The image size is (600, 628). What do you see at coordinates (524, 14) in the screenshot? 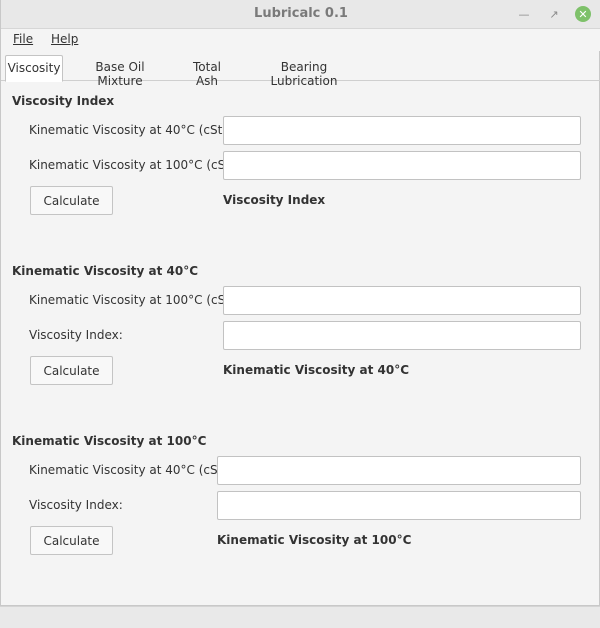
I see `minimize-icon: —` at bounding box center [524, 14].